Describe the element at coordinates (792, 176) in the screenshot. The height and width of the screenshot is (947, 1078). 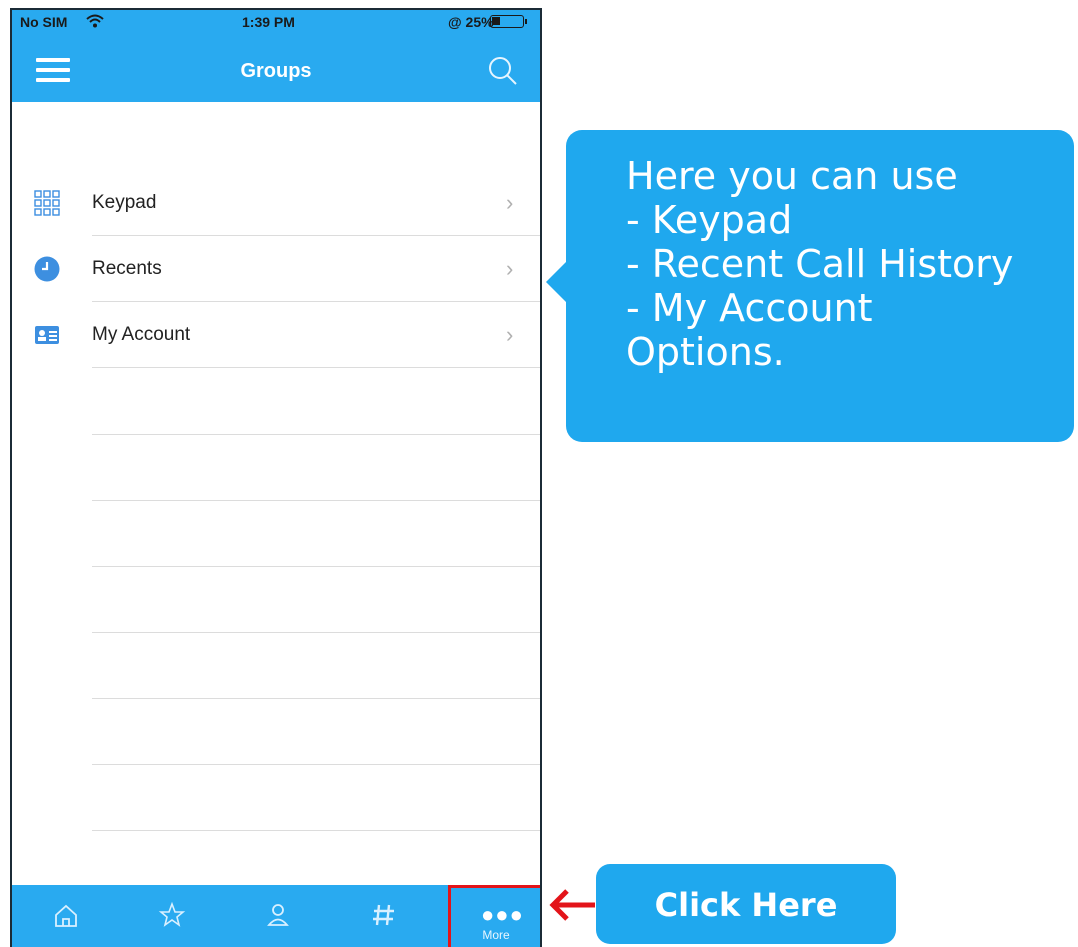
I see `callout-line: Here you can use` at that location.